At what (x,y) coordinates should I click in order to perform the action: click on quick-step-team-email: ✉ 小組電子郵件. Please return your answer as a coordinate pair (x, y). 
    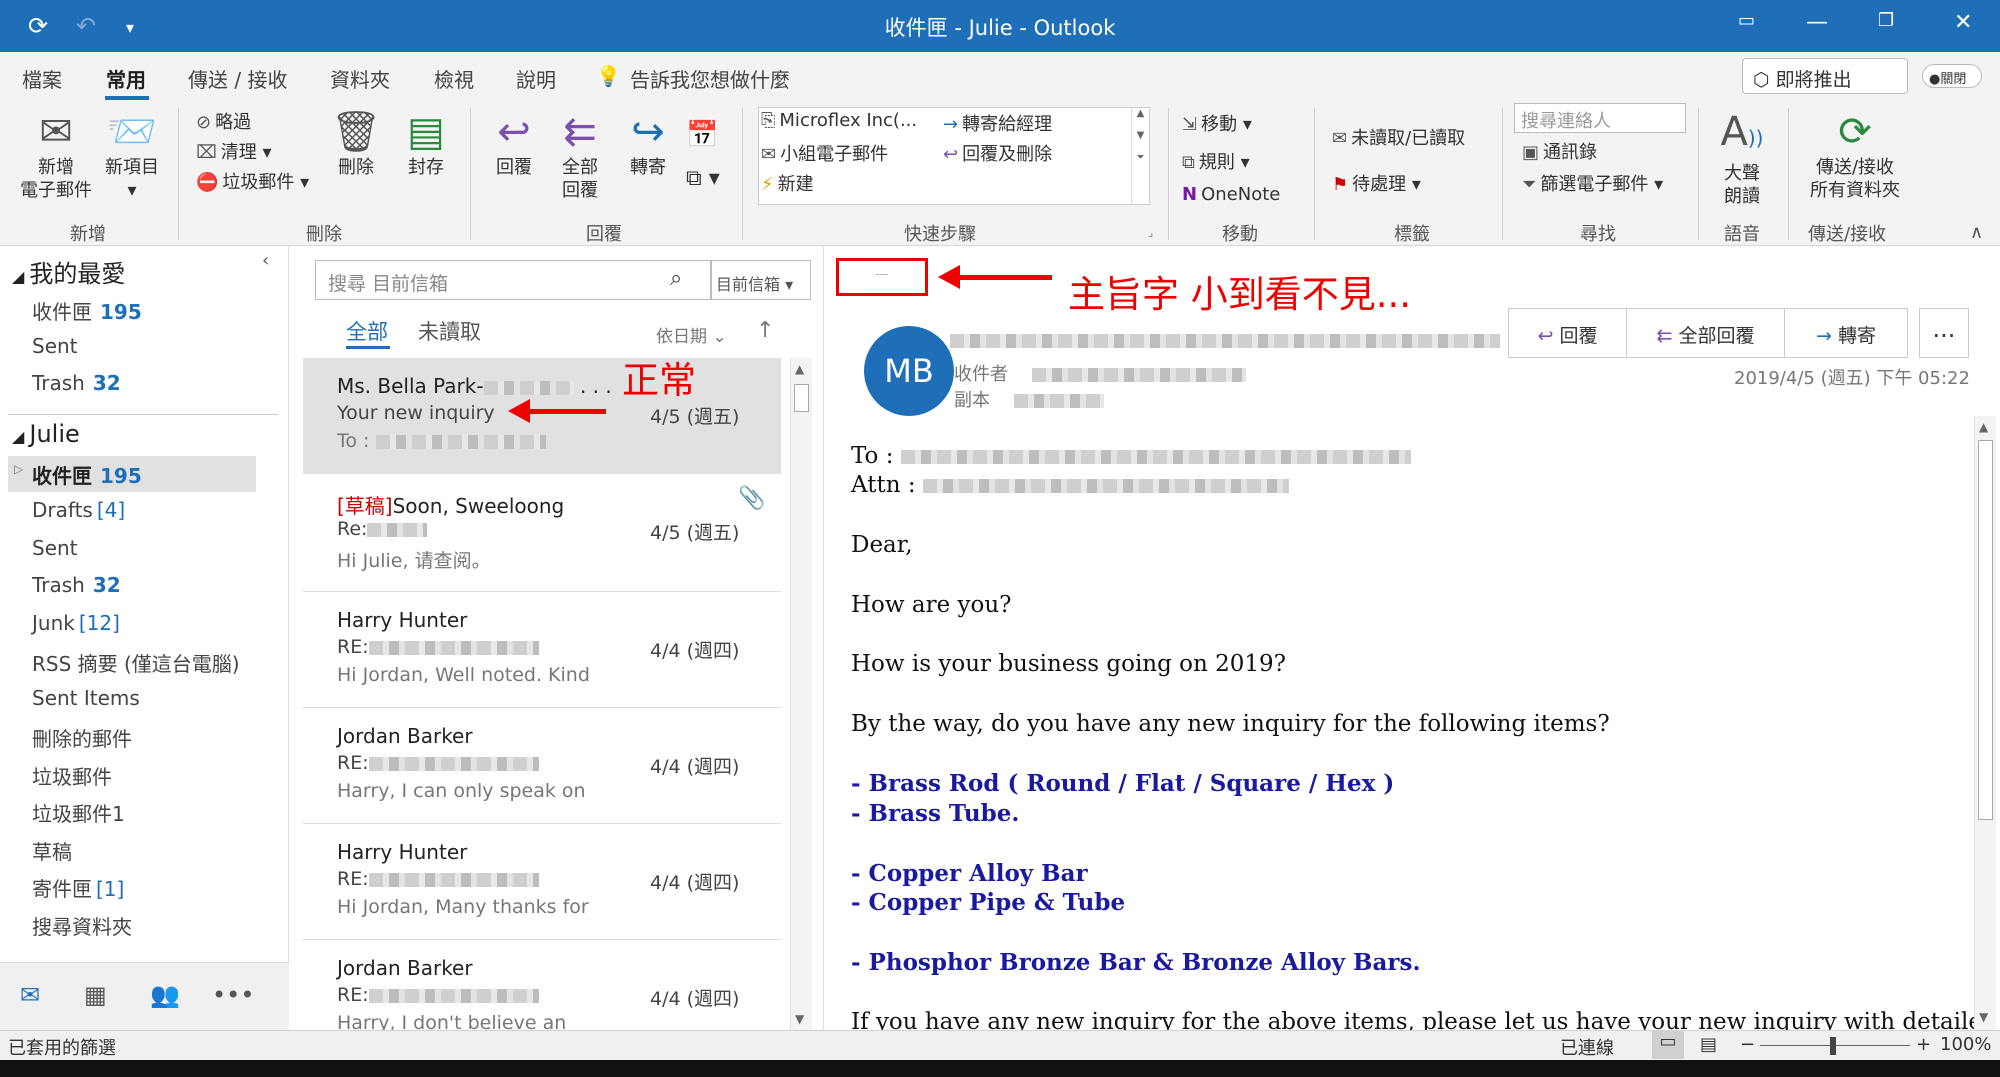
    Looking at the image, I should click on (824, 153).